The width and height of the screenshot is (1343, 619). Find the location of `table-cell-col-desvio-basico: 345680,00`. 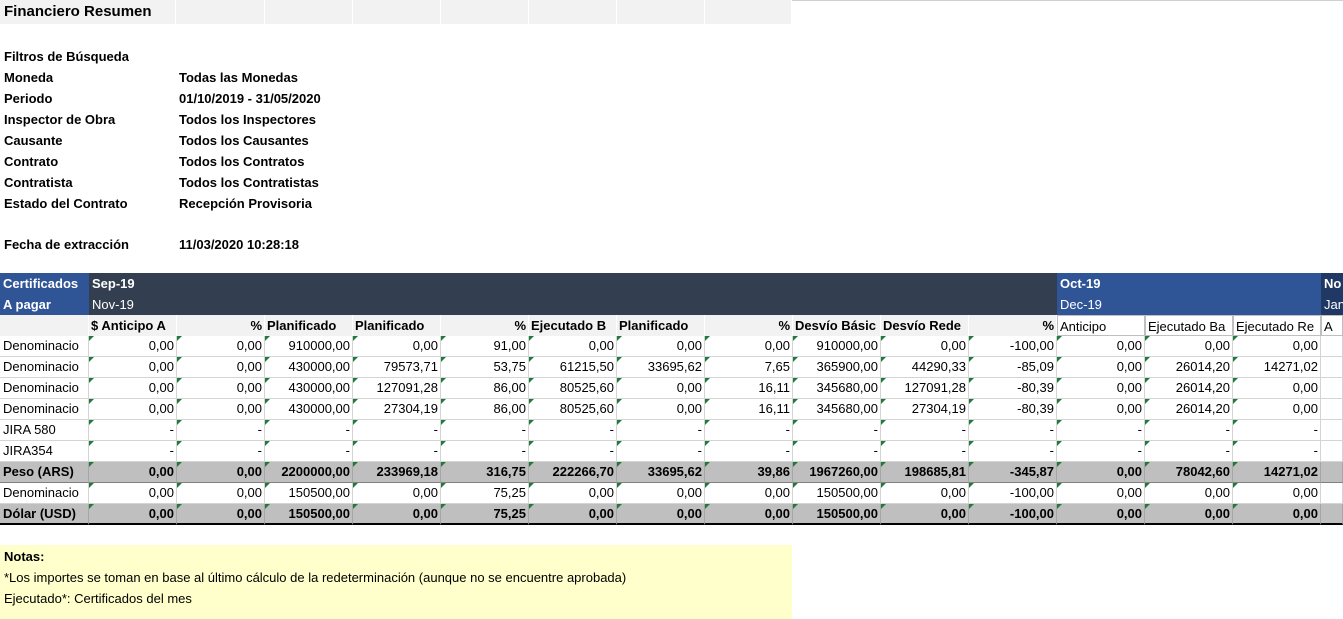

table-cell-col-desvio-basico: 345680,00 is located at coordinates (837, 409).